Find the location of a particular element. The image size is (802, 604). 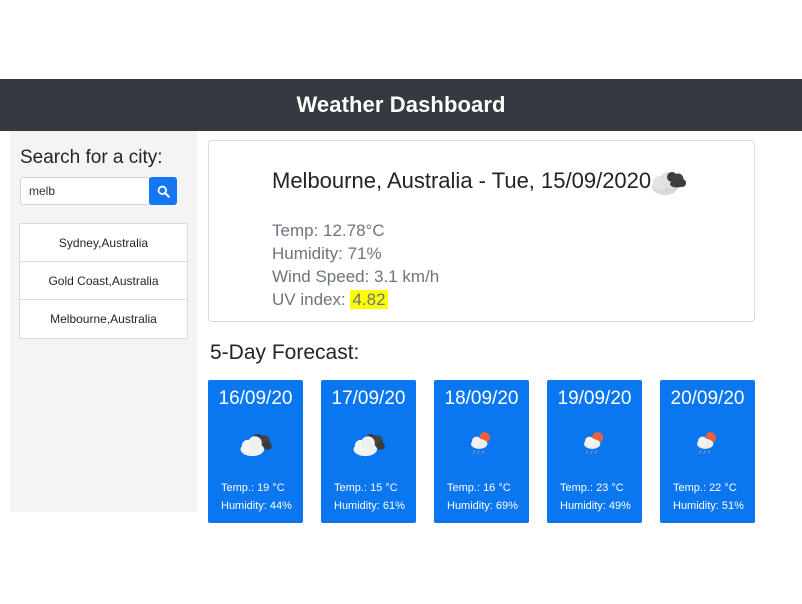

forecast-date: 20/09/20 is located at coordinates (707, 398).